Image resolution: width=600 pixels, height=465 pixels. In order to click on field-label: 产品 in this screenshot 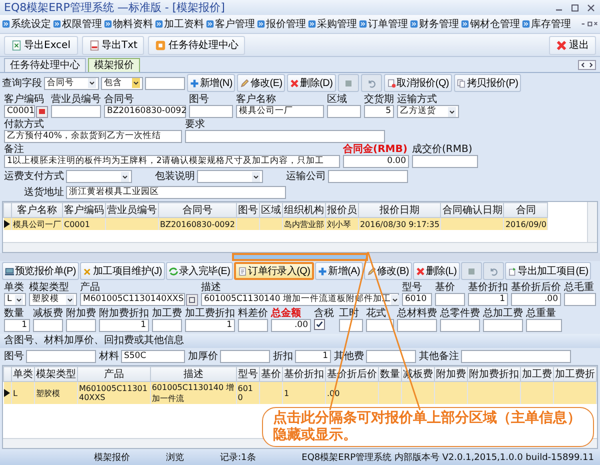, I will do `click(90, 287)`.